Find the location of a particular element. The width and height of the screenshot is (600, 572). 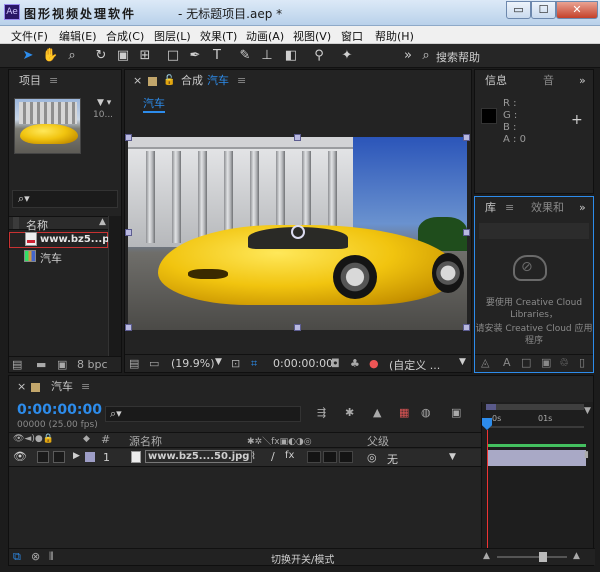

search-help-icon: ⌕ is located at coordinates (426, 56).